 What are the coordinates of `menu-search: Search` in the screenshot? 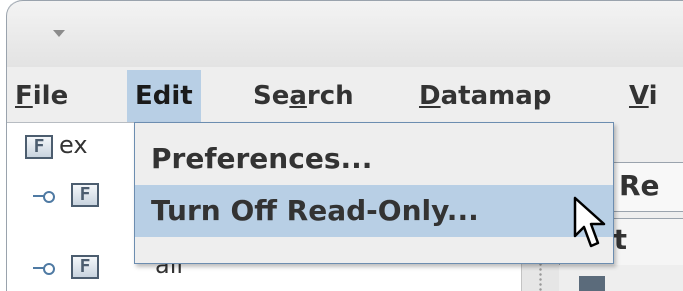 It's located at (303, 96).